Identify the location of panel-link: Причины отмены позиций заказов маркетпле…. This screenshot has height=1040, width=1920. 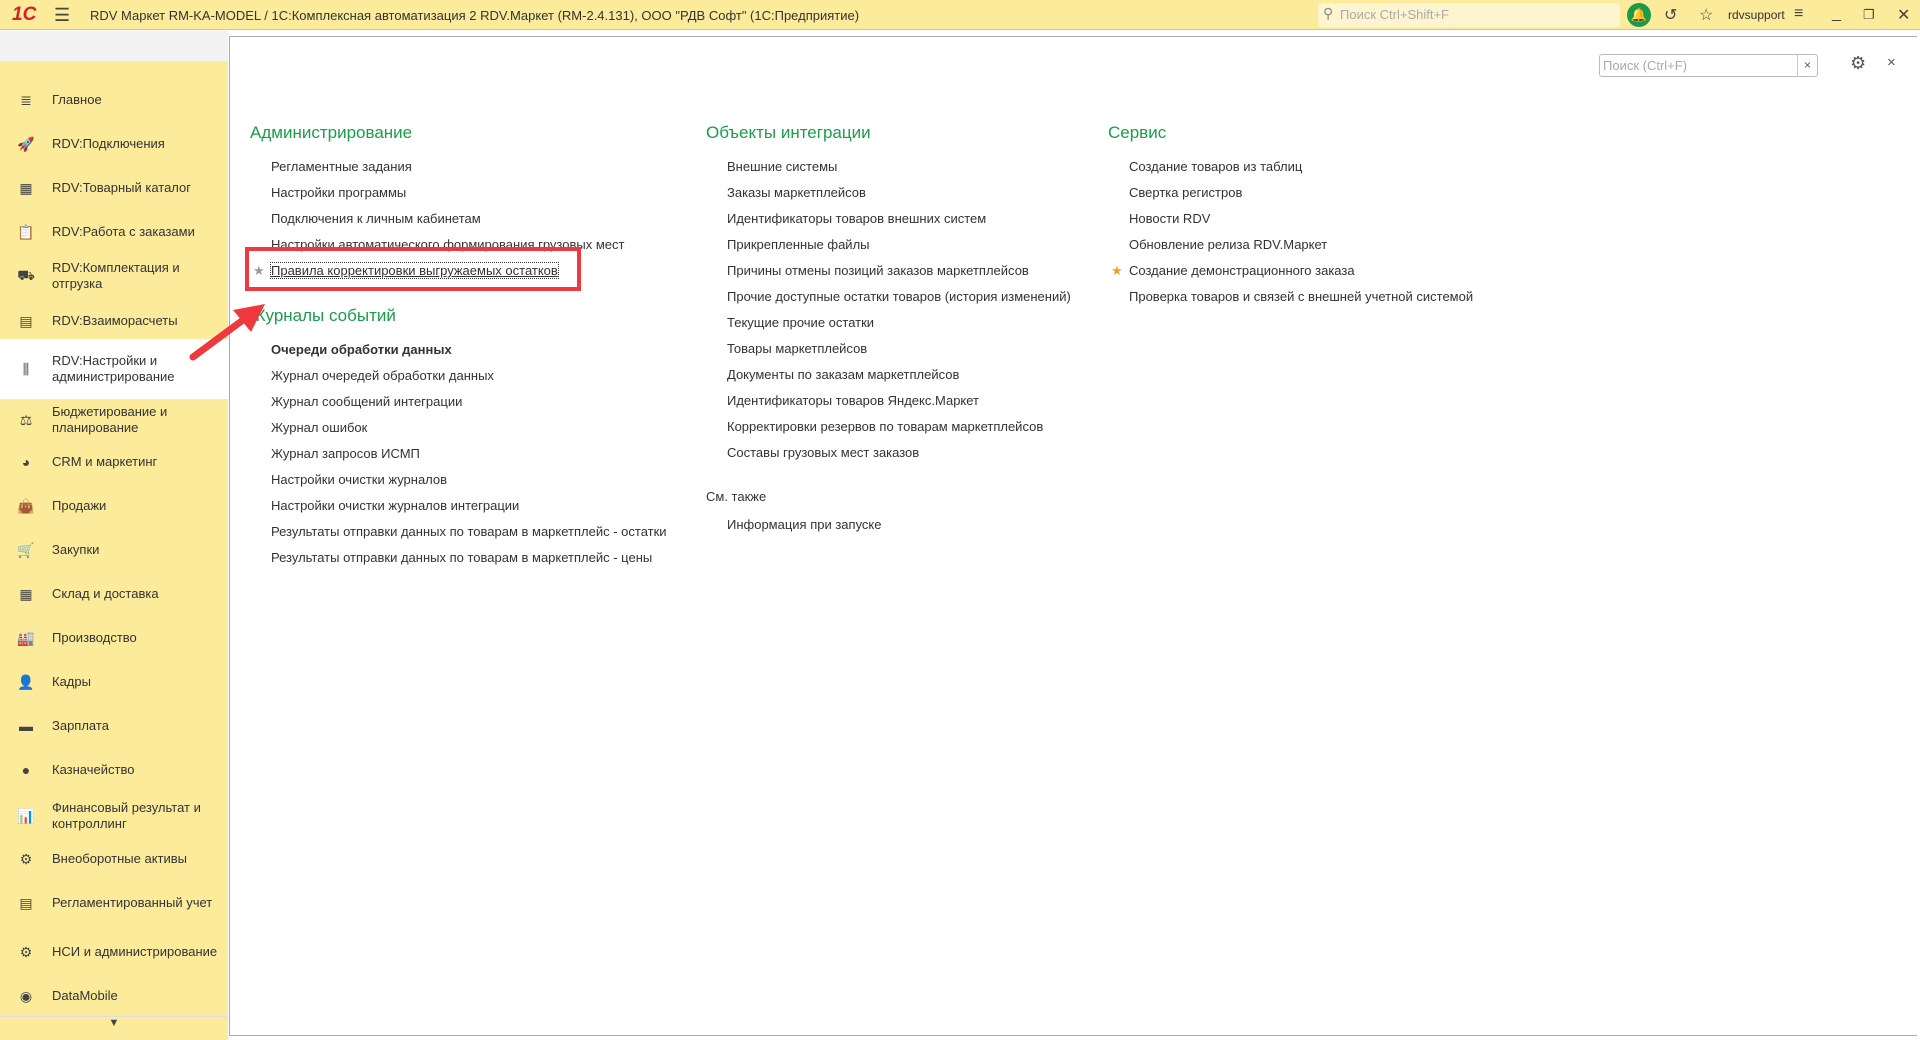
(888, 271).